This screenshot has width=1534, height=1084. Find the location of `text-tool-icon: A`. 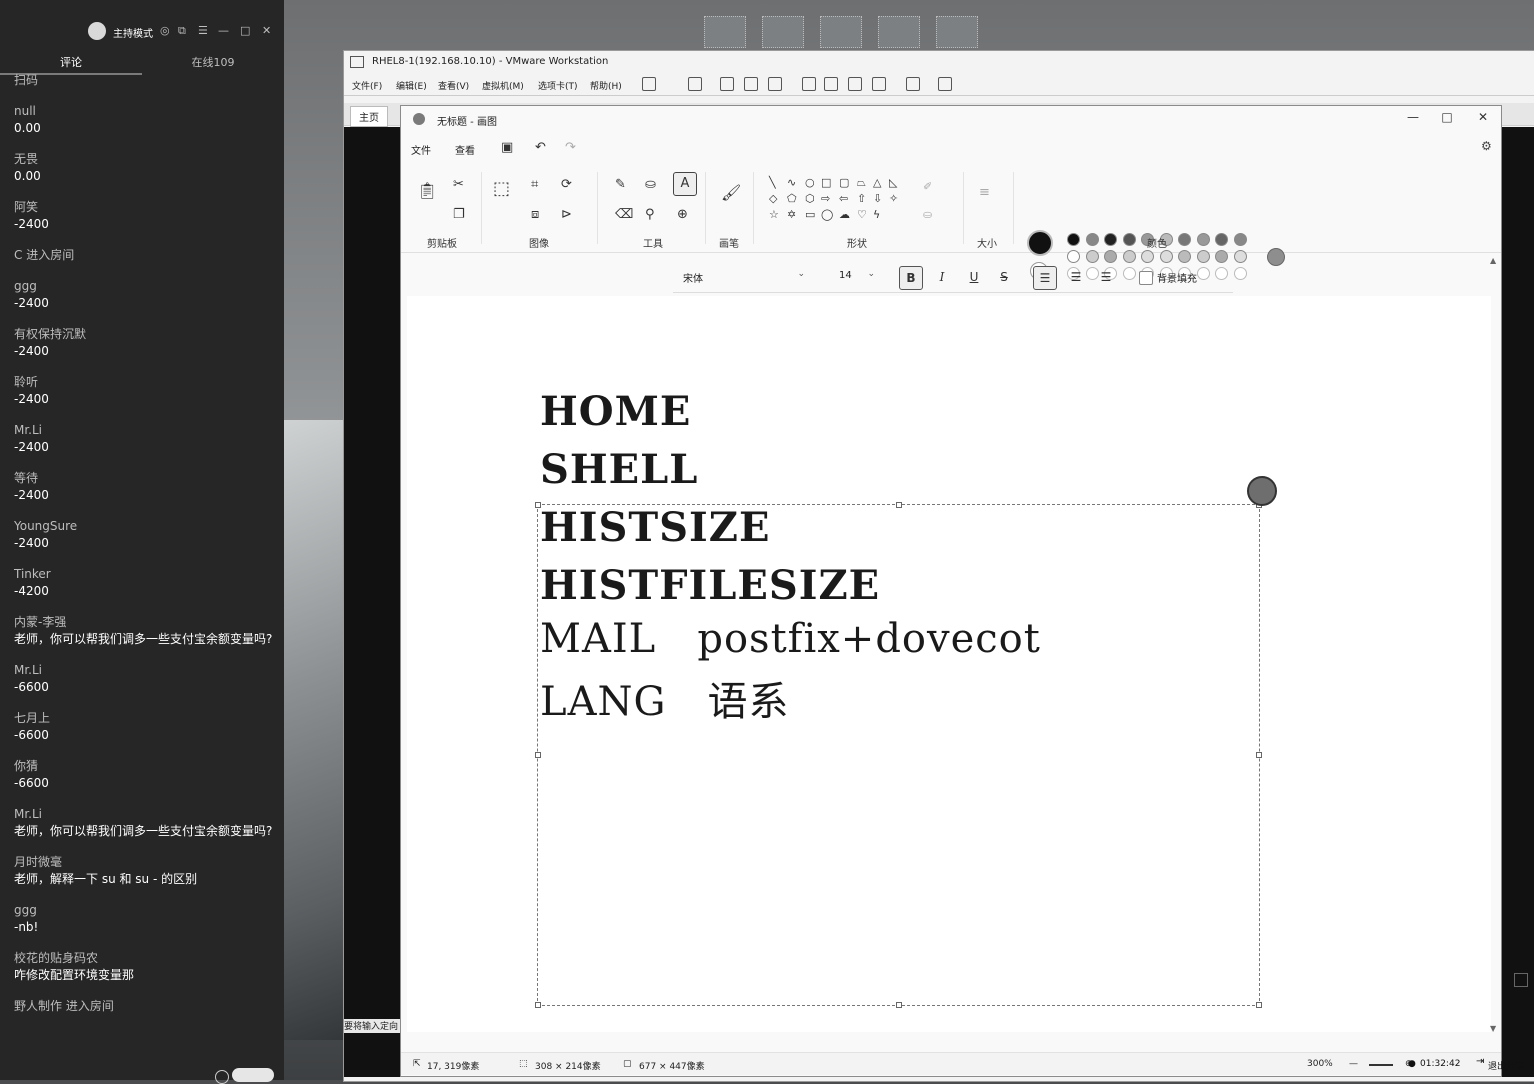

text-tool-icon: A is located at coordinates (685, 184).